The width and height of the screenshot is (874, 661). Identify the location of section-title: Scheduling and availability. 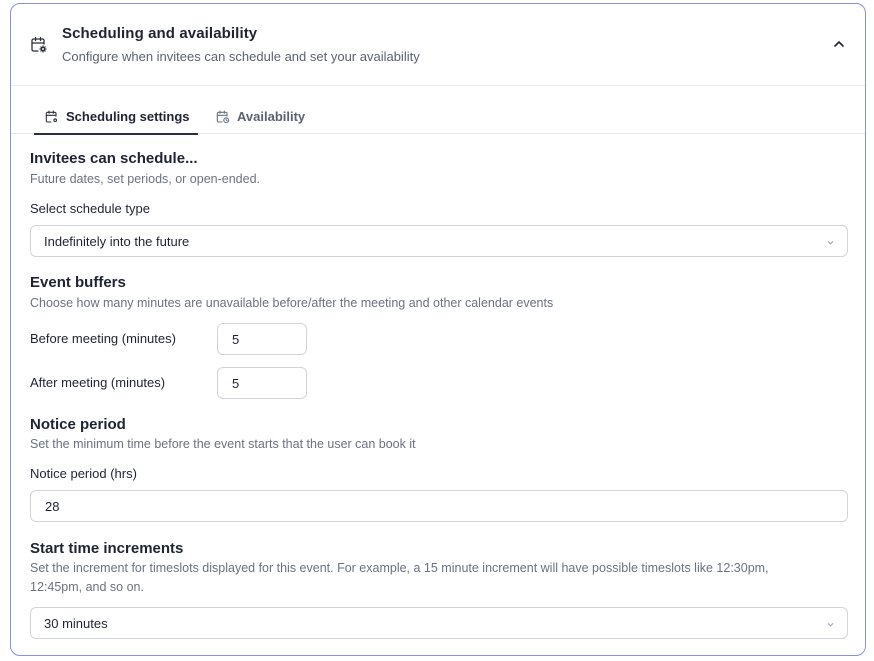
(160, 33).